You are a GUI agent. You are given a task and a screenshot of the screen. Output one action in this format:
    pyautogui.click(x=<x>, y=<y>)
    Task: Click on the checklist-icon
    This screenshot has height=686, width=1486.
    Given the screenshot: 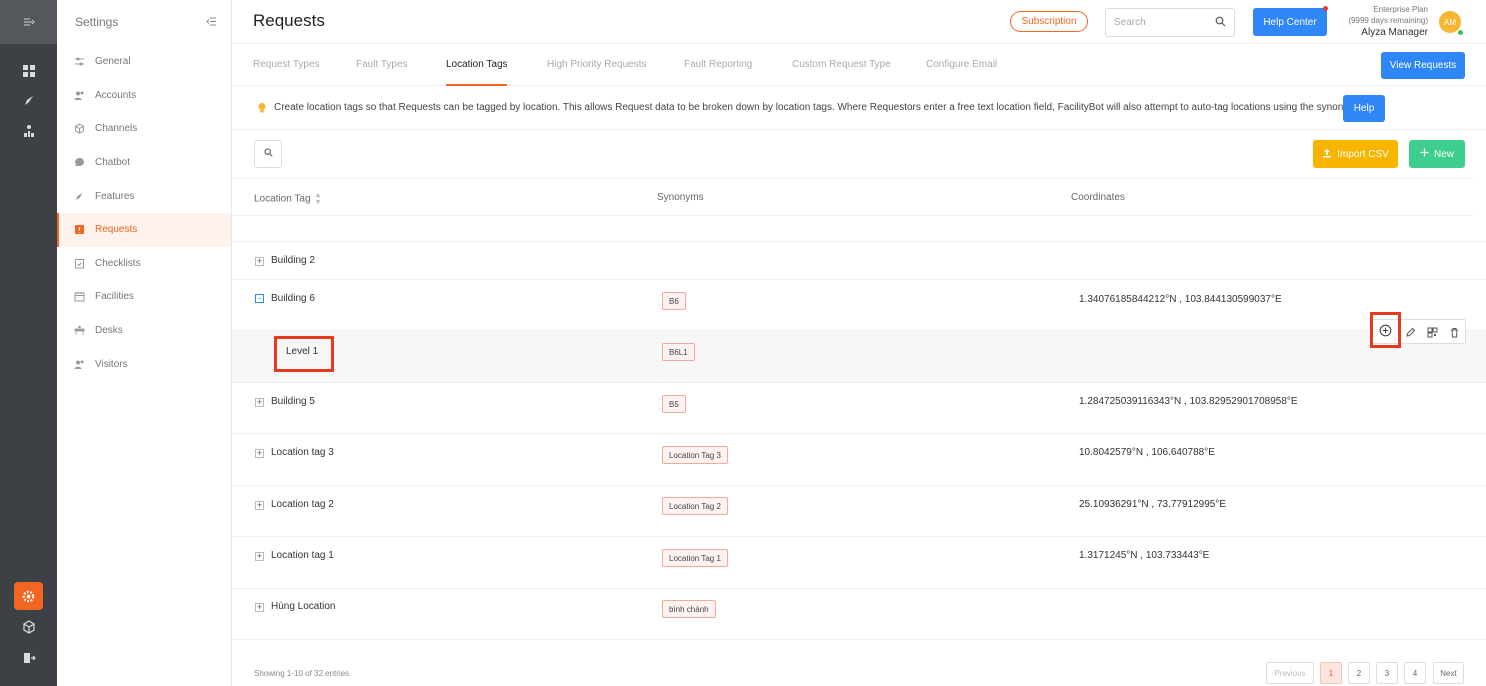 What is the action you would take?
    pyautogui.click(x=79, y=263)
    